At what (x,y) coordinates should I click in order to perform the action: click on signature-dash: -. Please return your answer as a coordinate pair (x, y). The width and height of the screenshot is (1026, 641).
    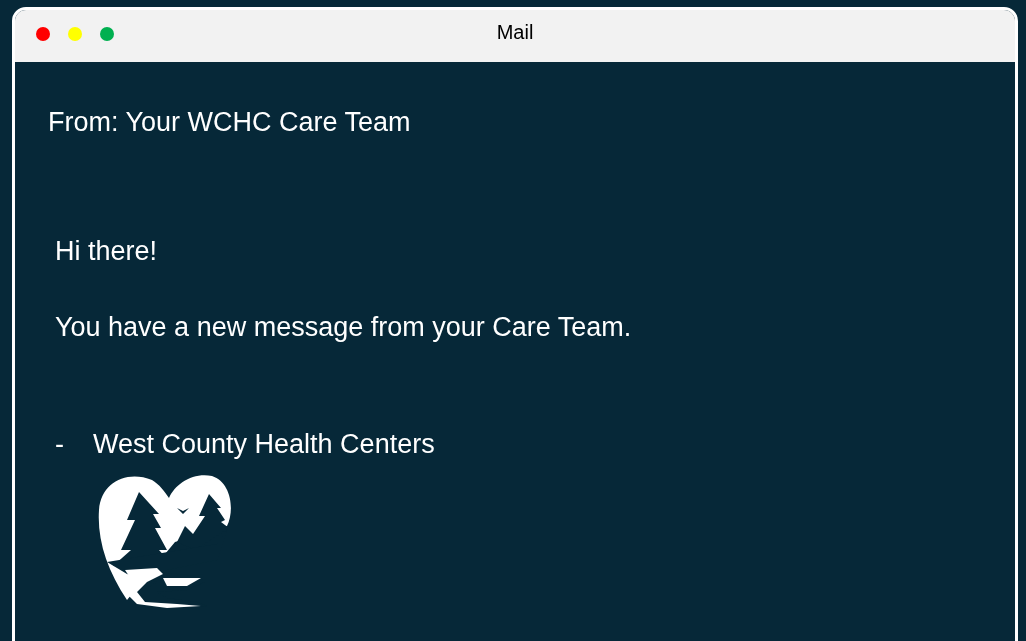
    Looking at the image, I should click on (60, 444).